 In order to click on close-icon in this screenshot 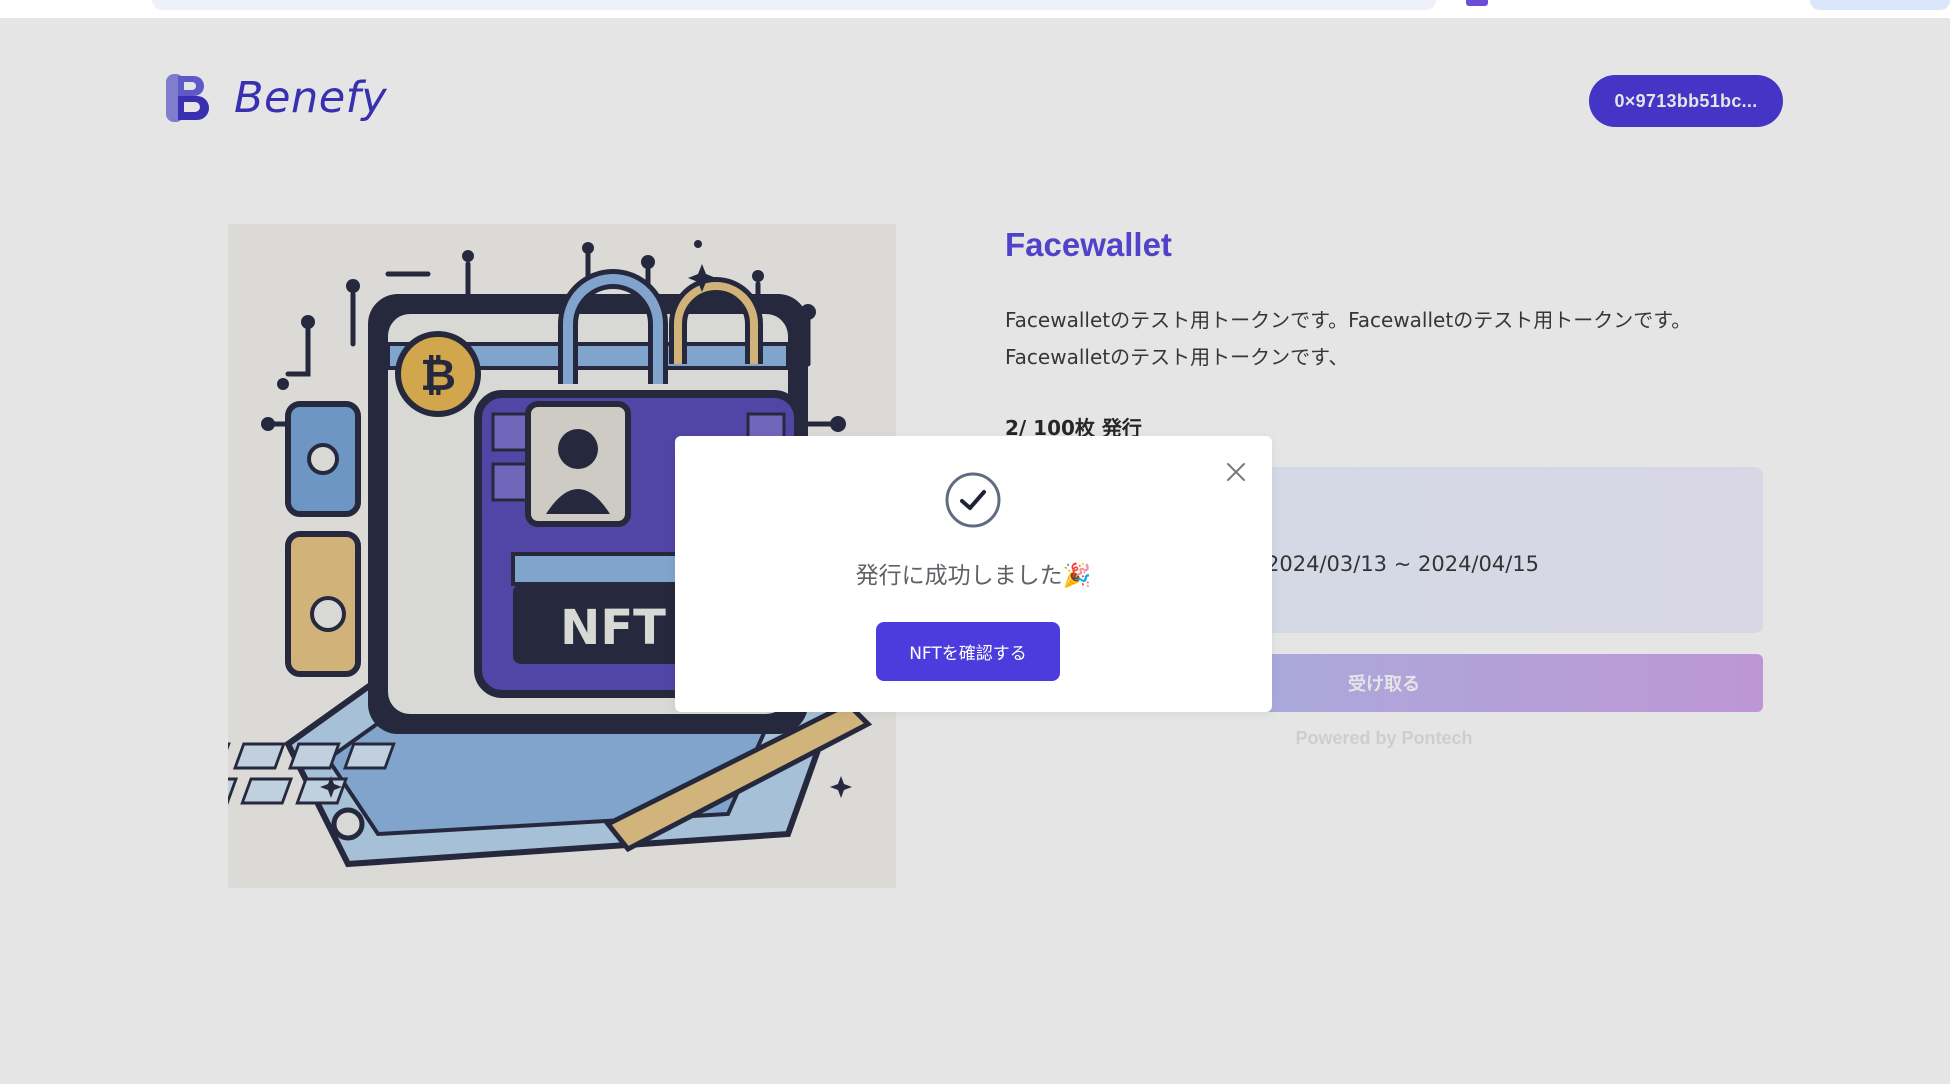, I will do `click(1236, 472)`.